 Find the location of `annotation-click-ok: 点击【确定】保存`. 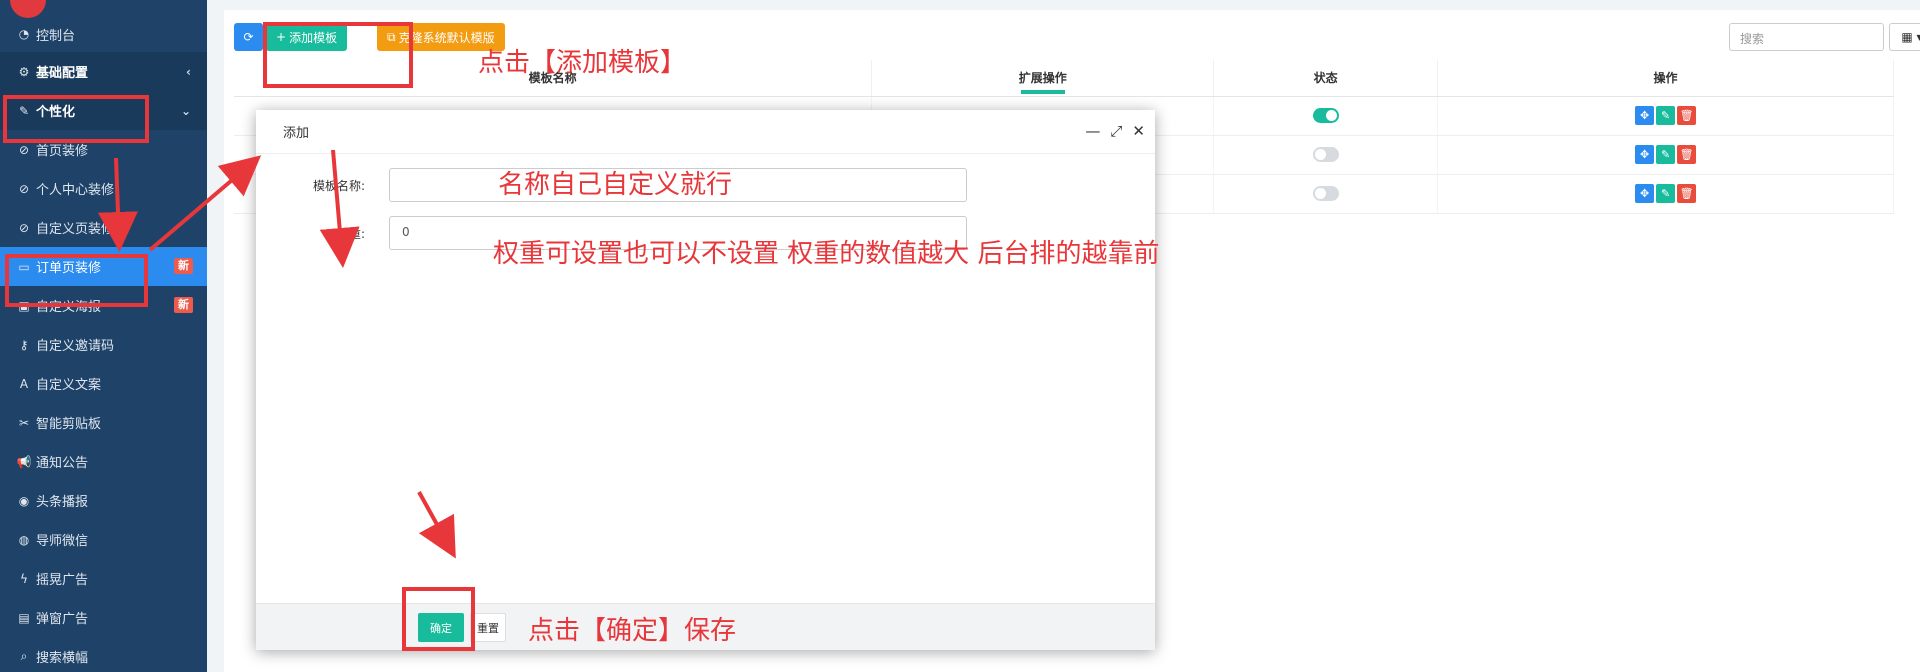

annotation-click-ok: 点击【确定】保存 is located at coordinates (632, 631).